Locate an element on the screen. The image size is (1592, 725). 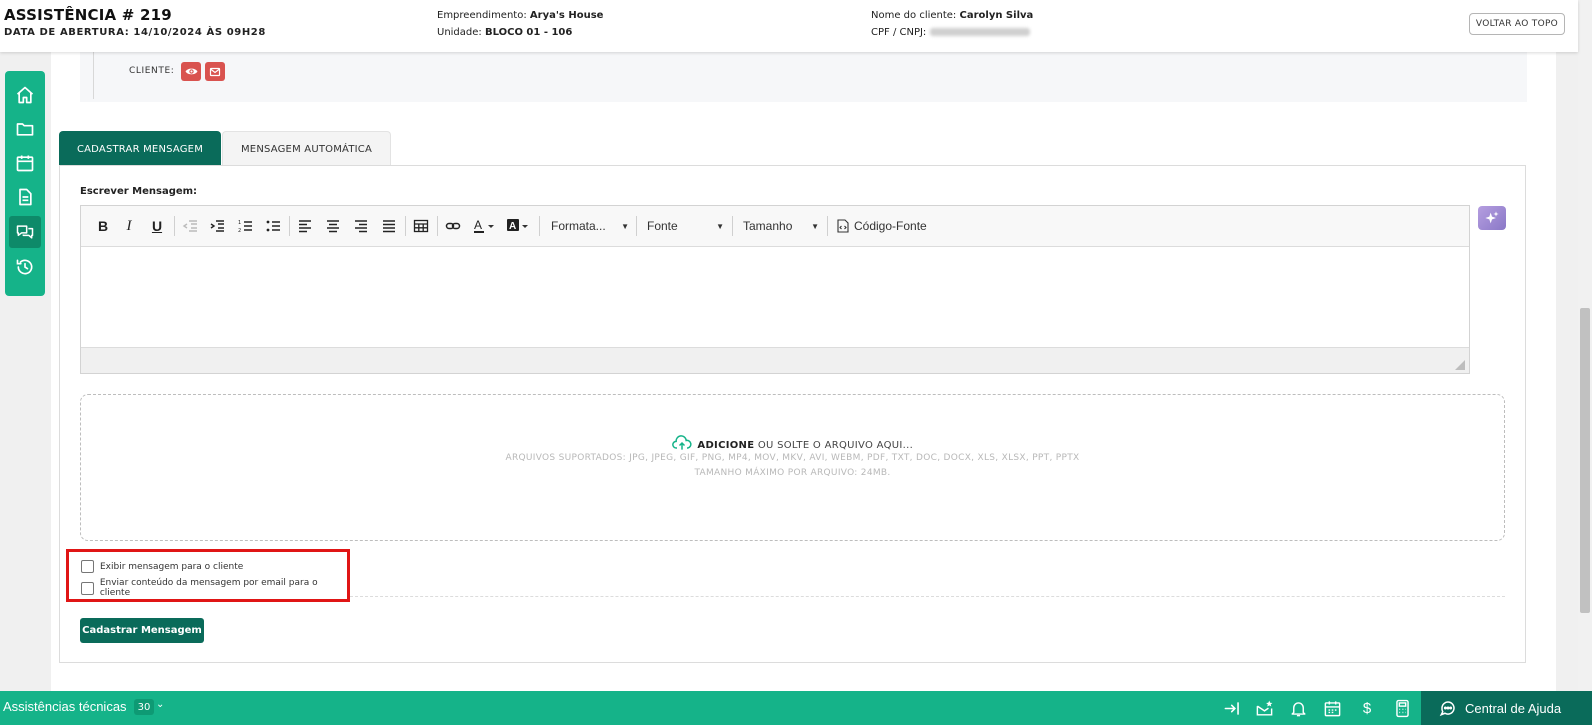
bullet-list-button is located at coordinates (273, 226).